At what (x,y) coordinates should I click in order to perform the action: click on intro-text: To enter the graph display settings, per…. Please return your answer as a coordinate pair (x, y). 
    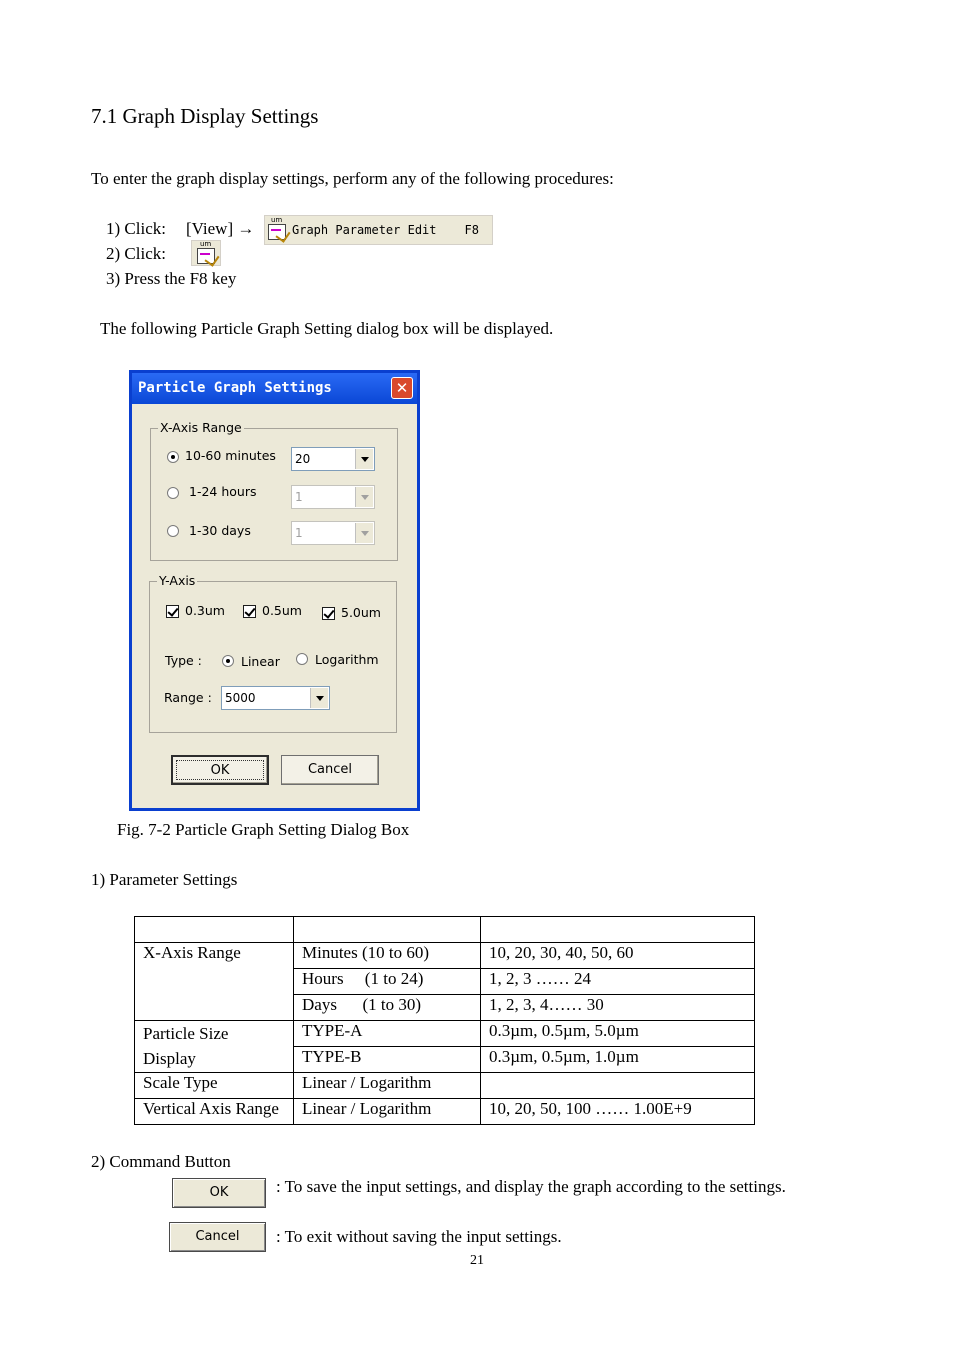
    Looking at the image, I should click on (352, 178).